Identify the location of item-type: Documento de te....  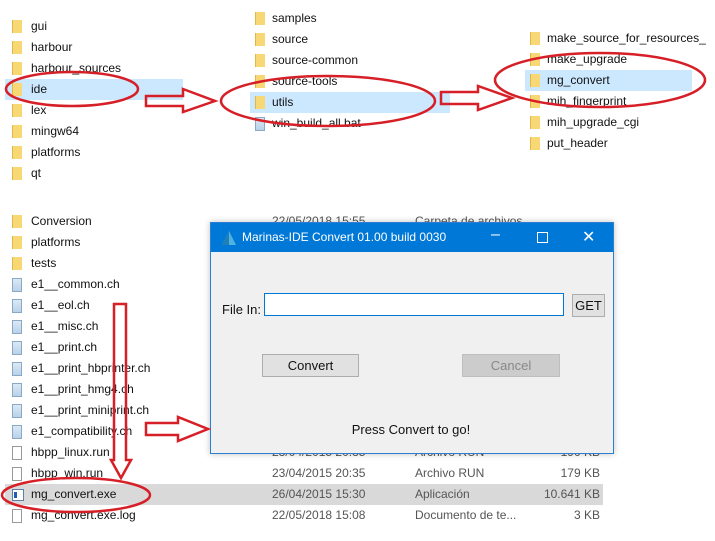
(466, 515).